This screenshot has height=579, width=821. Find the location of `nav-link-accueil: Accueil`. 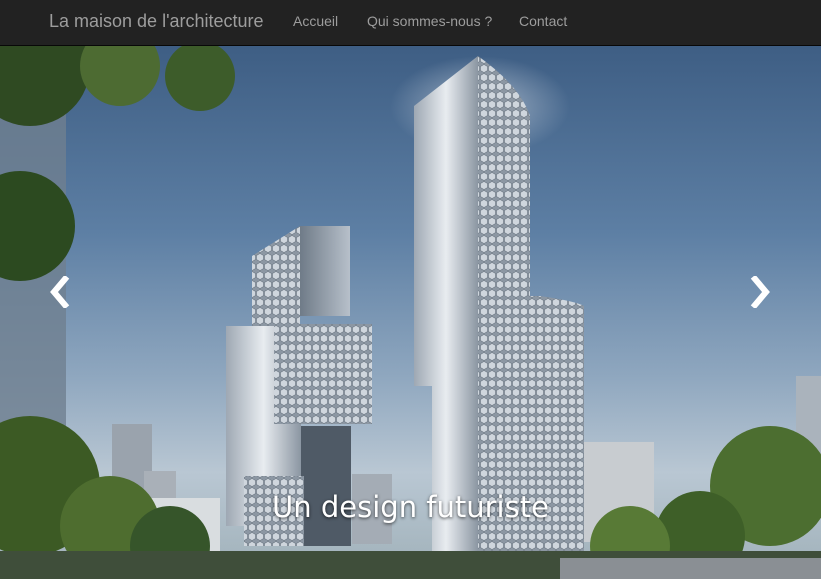

nav-link-accueil: Accueil is located at coordinates (315, 21).